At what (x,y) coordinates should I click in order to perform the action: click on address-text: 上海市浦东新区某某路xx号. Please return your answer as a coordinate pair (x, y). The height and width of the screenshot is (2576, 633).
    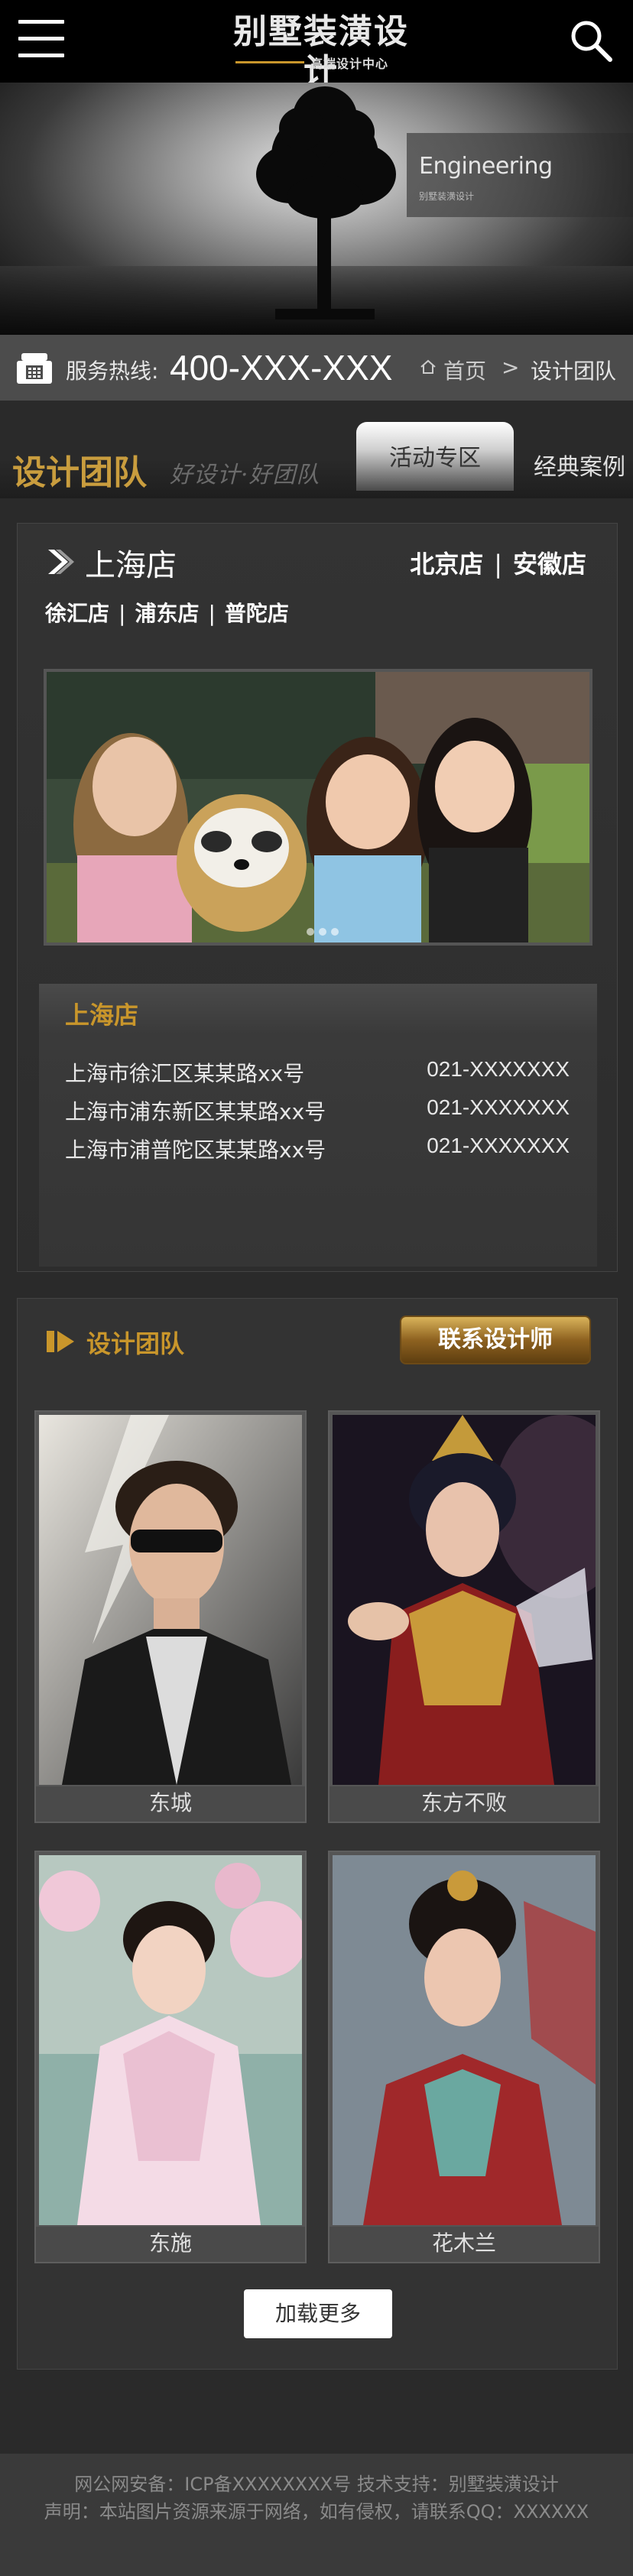
    Looking at the image, I should click on (195, 1111).